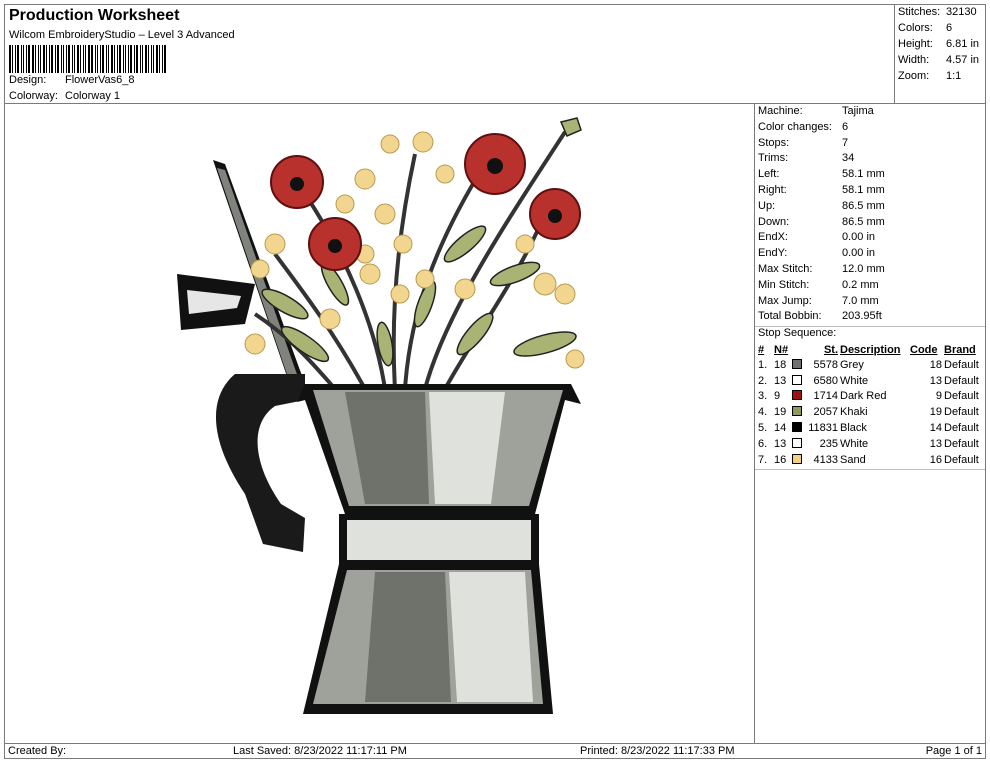 This screenshot has width=990, height=762. What do you see at coordinates (915, 28) in the screenshot?
I see `stat-label: Colors:` at bounding box center [915, 28].